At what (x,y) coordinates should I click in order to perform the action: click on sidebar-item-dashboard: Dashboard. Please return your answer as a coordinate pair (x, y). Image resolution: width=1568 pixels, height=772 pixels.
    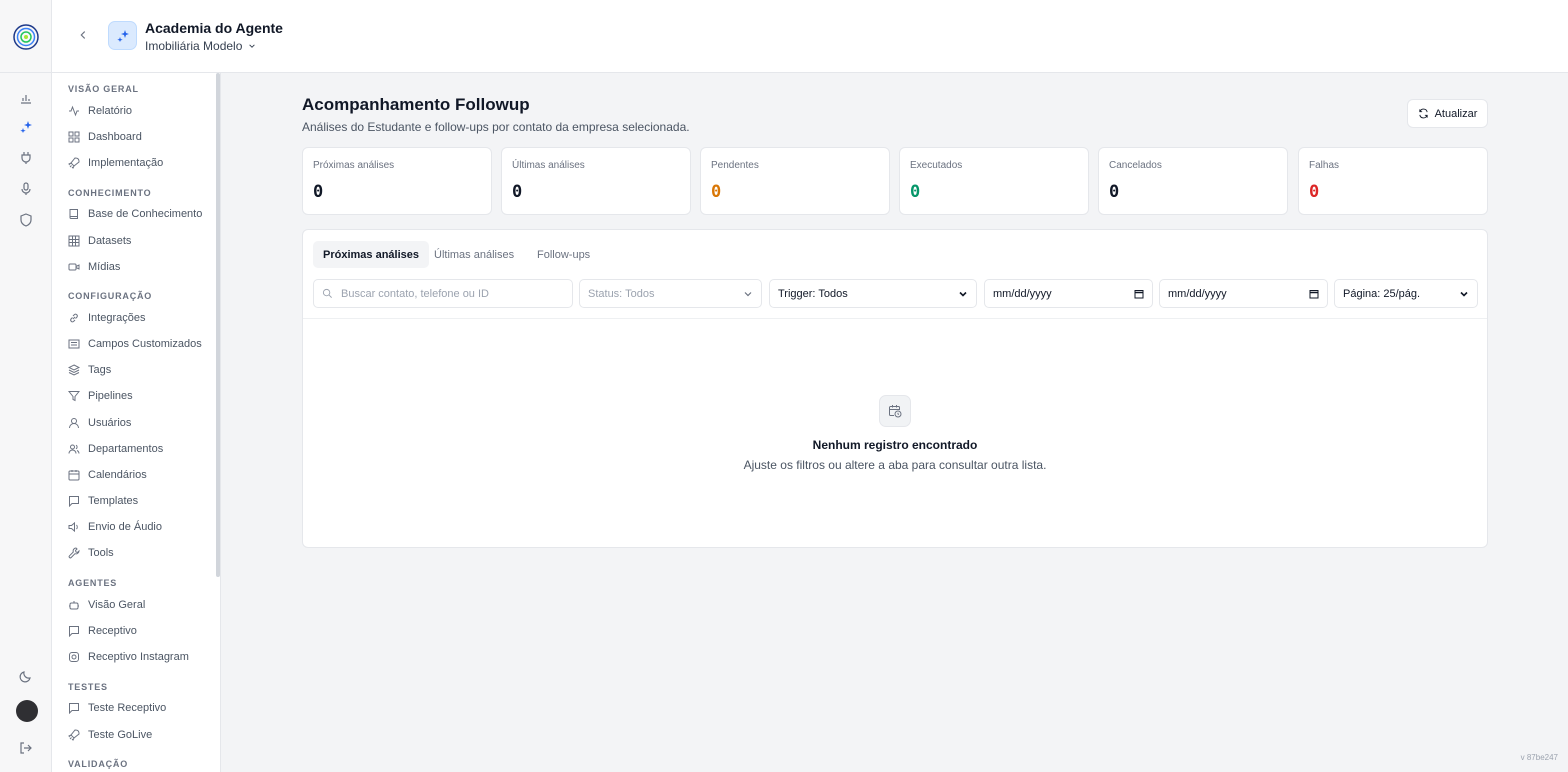
    Looking at the image, I should click on (140, 137).